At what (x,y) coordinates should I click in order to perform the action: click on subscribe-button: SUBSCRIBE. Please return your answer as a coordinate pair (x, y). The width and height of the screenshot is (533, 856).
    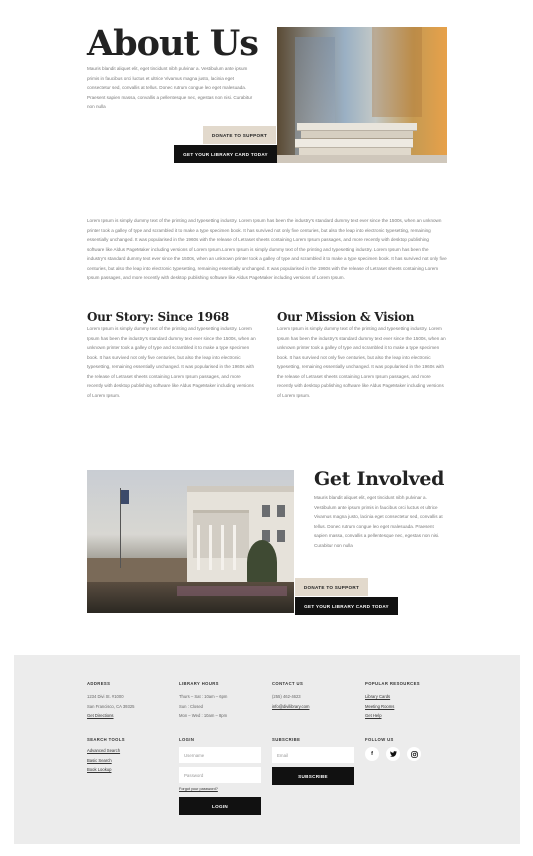
    Looking at the image, I should click on (313, 776).